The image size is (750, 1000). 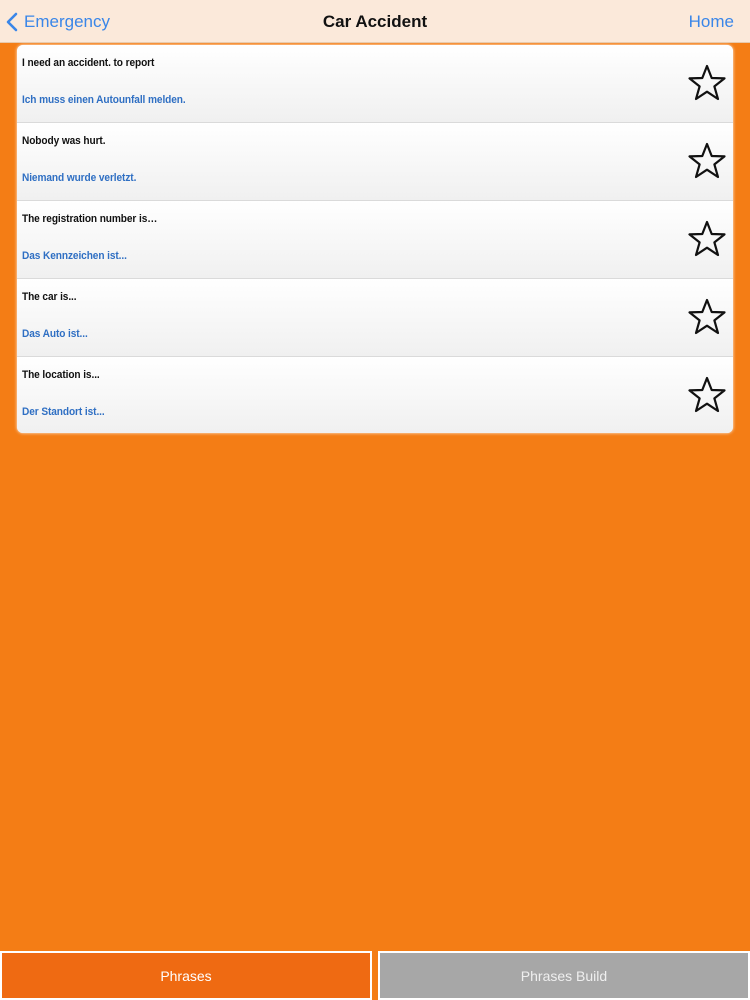 What do you see at coordinates (88, 63) in the screenshot?
I see `phrase-english: I need an accident. to report` at bounding box center [88, 63].